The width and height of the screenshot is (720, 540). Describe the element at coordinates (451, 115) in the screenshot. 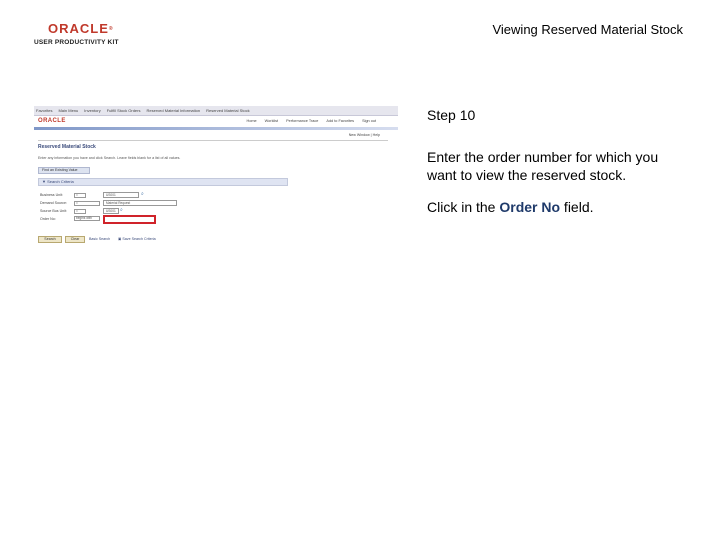

I see `step-number: Step 10` at that location.